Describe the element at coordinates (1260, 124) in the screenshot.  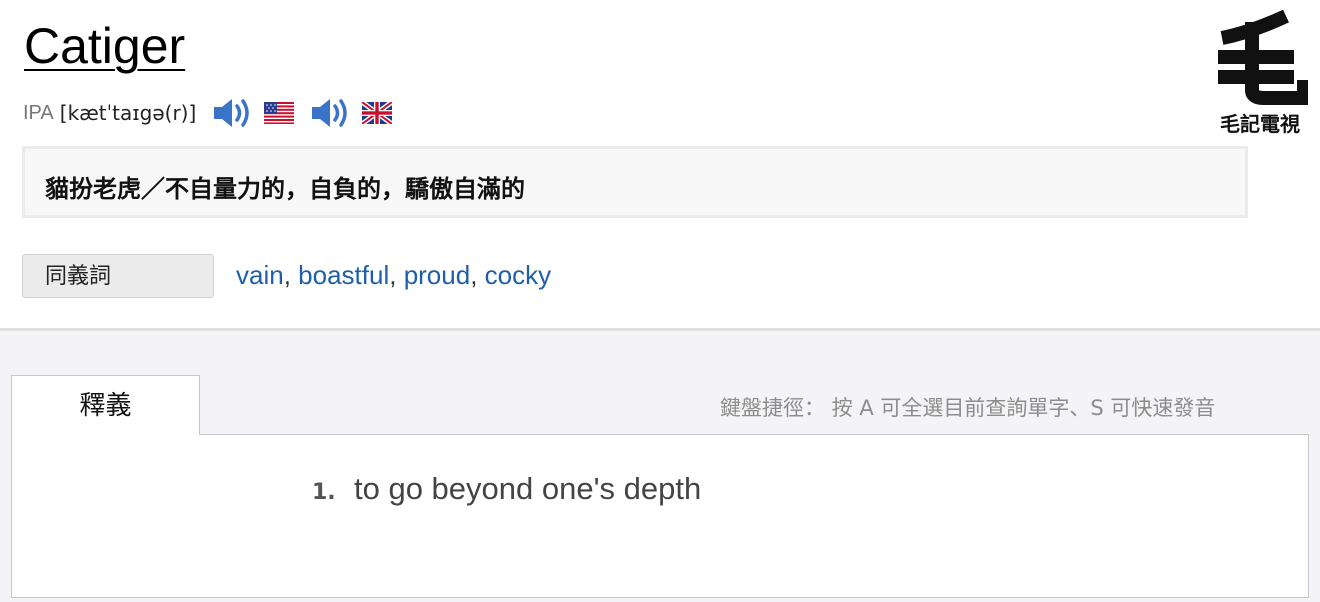
I see `logo-caption: 毛記電視` at that location.